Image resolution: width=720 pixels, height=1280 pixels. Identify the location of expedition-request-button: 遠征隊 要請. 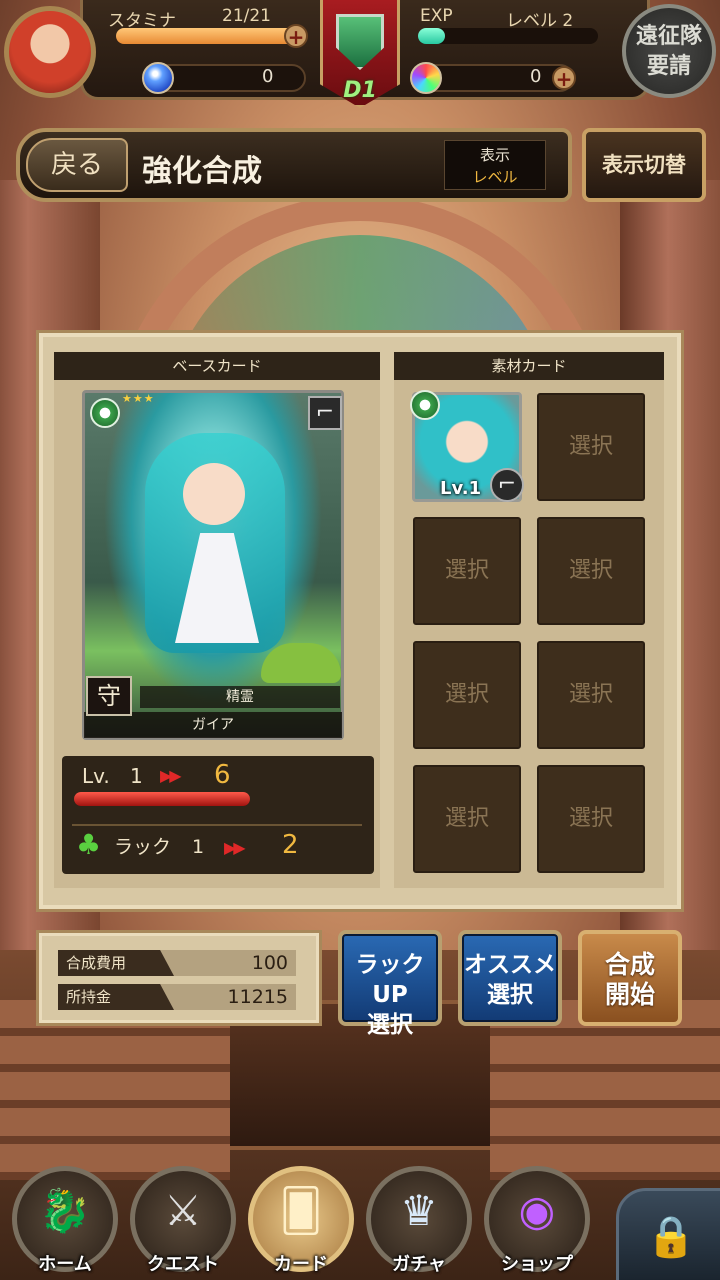
(669, 51).